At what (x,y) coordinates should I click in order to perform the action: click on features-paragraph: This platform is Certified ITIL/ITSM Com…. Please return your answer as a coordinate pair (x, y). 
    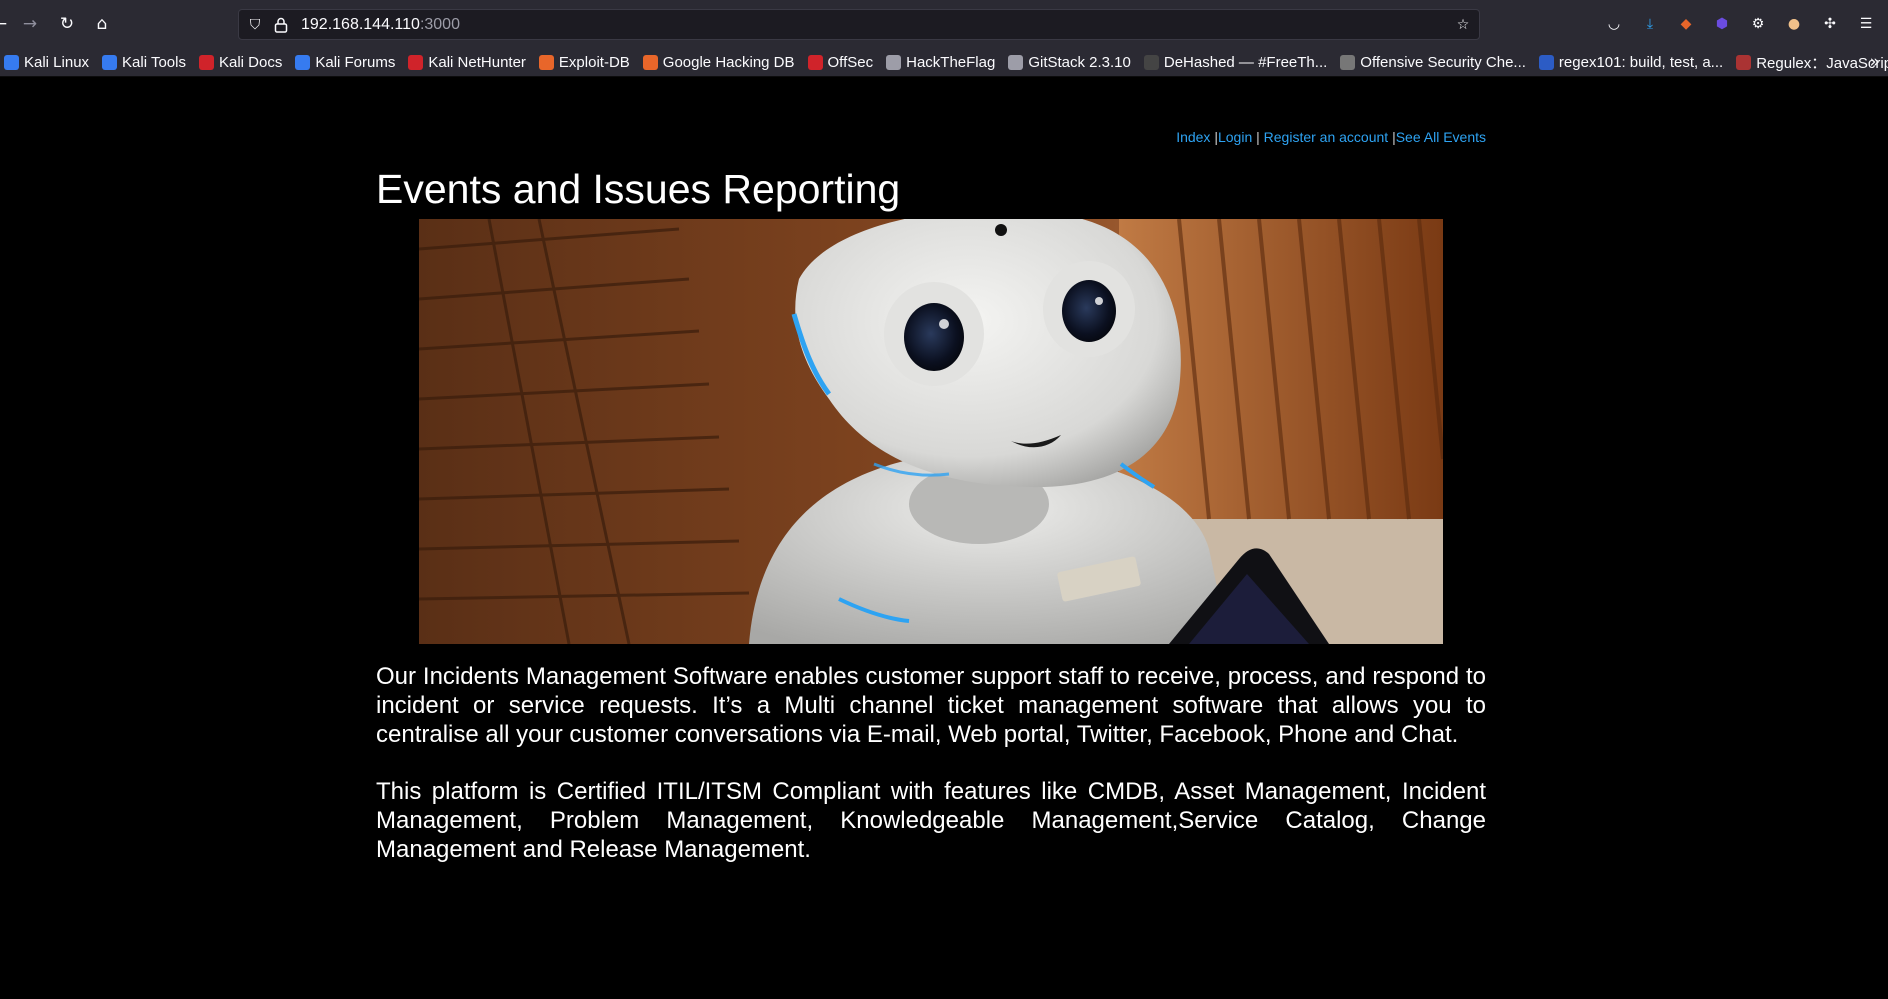
    Looking at the image, I should click on (931, 820).